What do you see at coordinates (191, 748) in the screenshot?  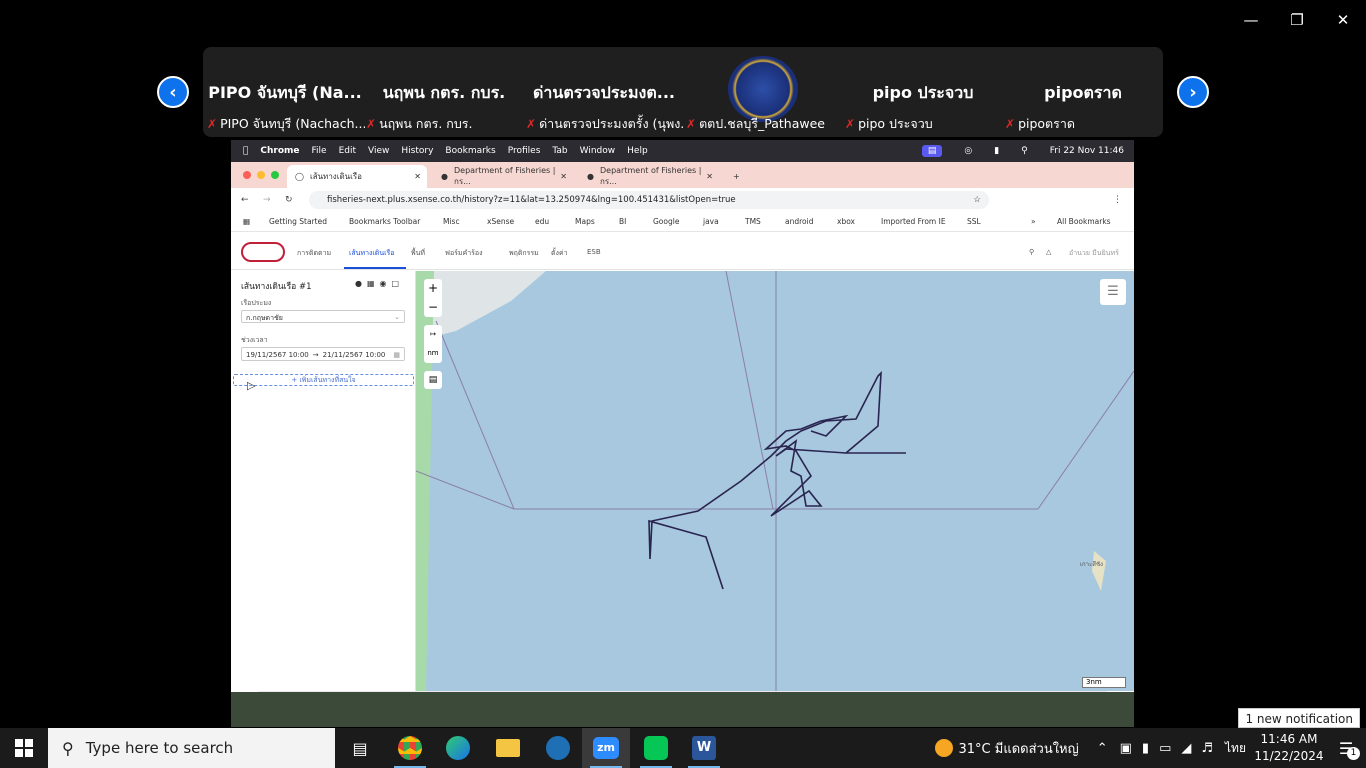 I see `taskbar-search-box: ⚲ Type here to search` at bounding box center [191, 748].